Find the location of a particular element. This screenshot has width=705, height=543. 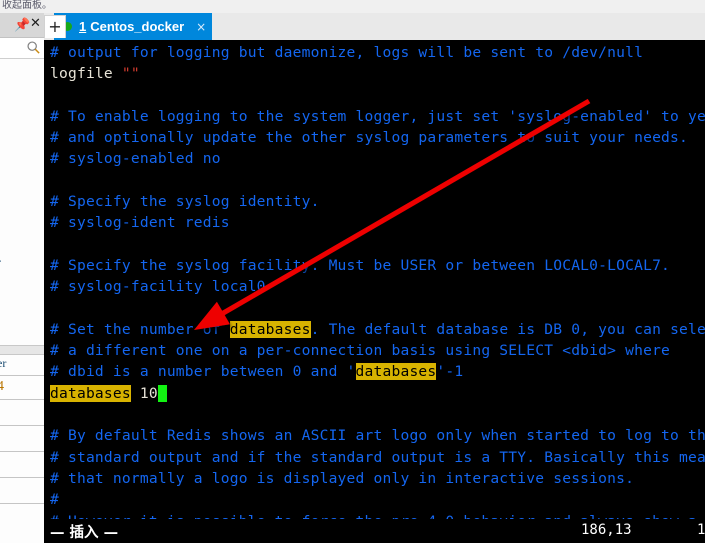

terminal-text: # syslog-enabled no is located at coordinates (135, 159).